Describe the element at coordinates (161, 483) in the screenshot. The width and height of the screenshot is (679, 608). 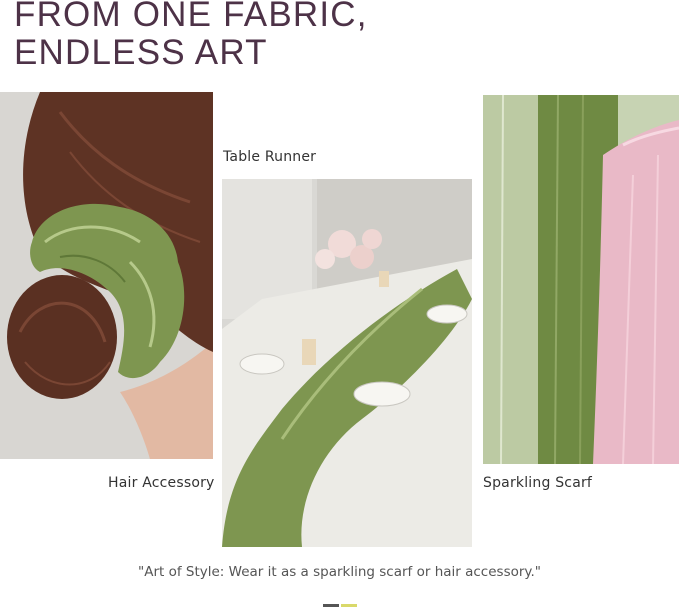
I see `caption-hair-accessory: Hair Accessory` at that location.